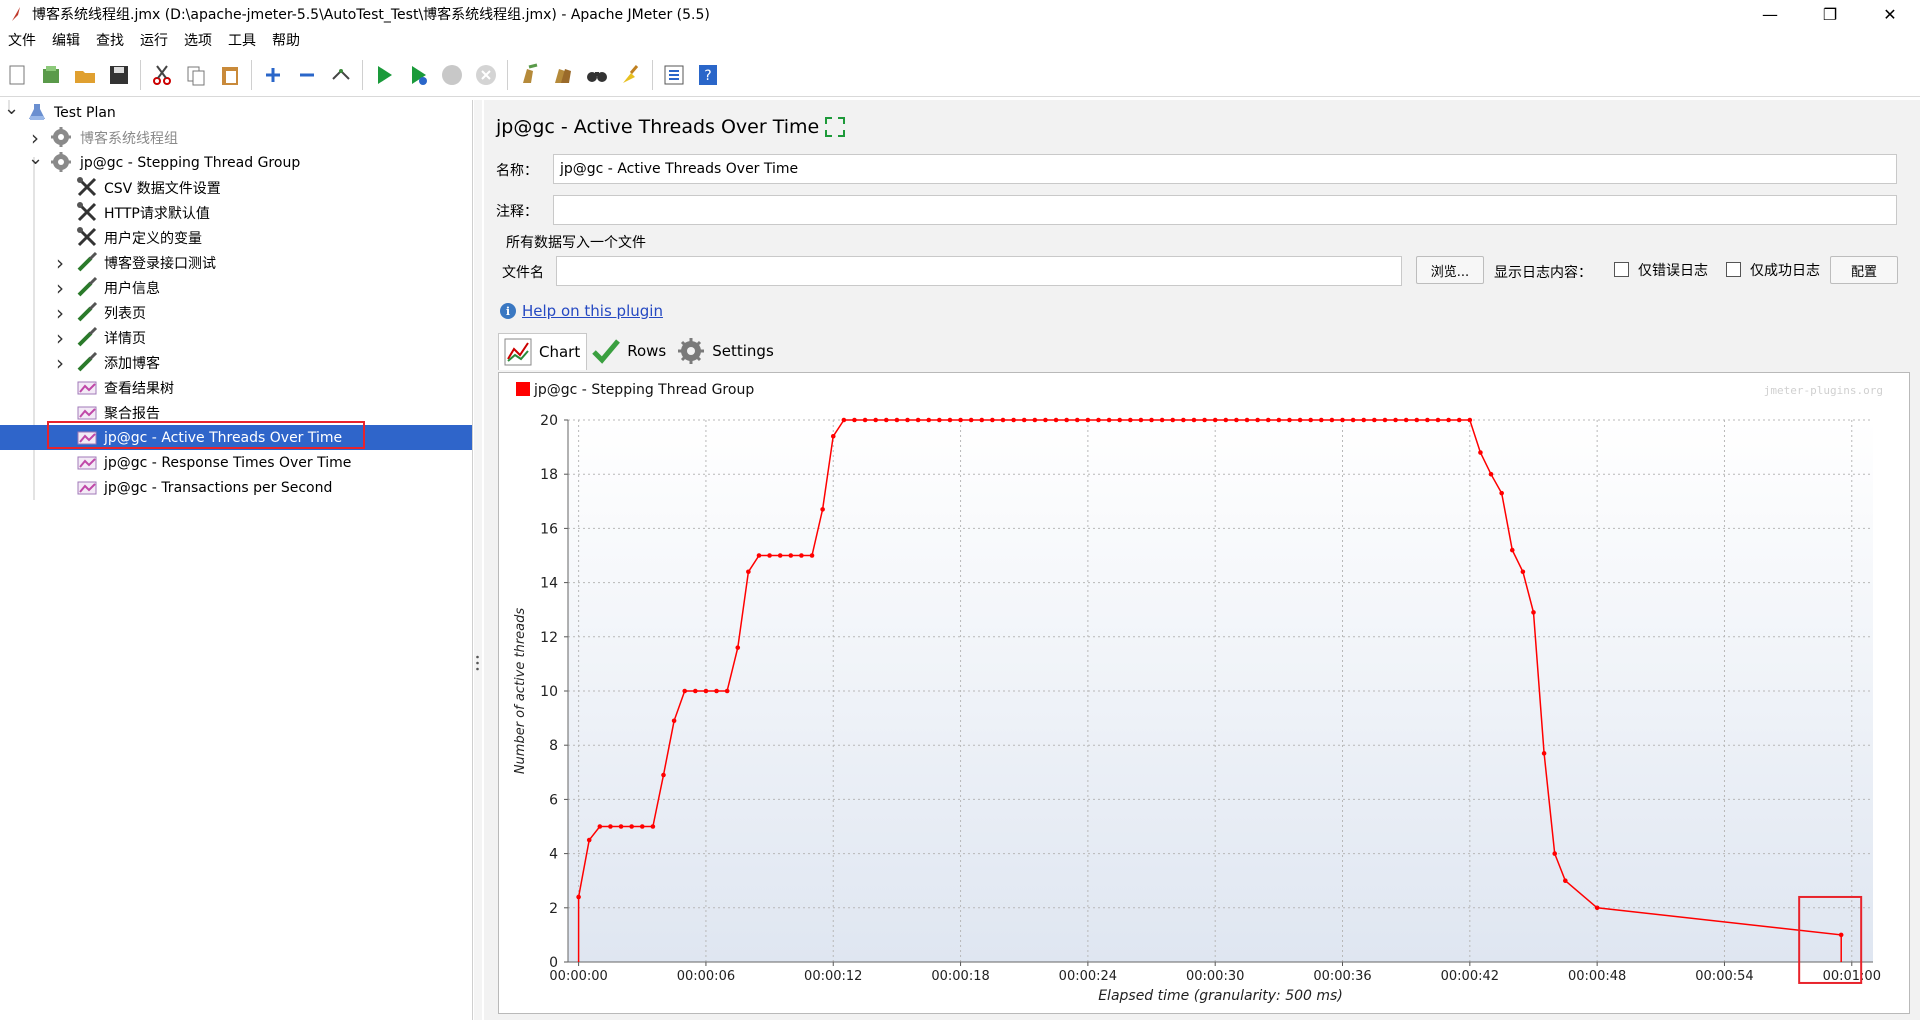 This screenshot has height=1020, width=1920. I want to click on tree-item-user-variables: 用户定义的变量, so click(236, 237).